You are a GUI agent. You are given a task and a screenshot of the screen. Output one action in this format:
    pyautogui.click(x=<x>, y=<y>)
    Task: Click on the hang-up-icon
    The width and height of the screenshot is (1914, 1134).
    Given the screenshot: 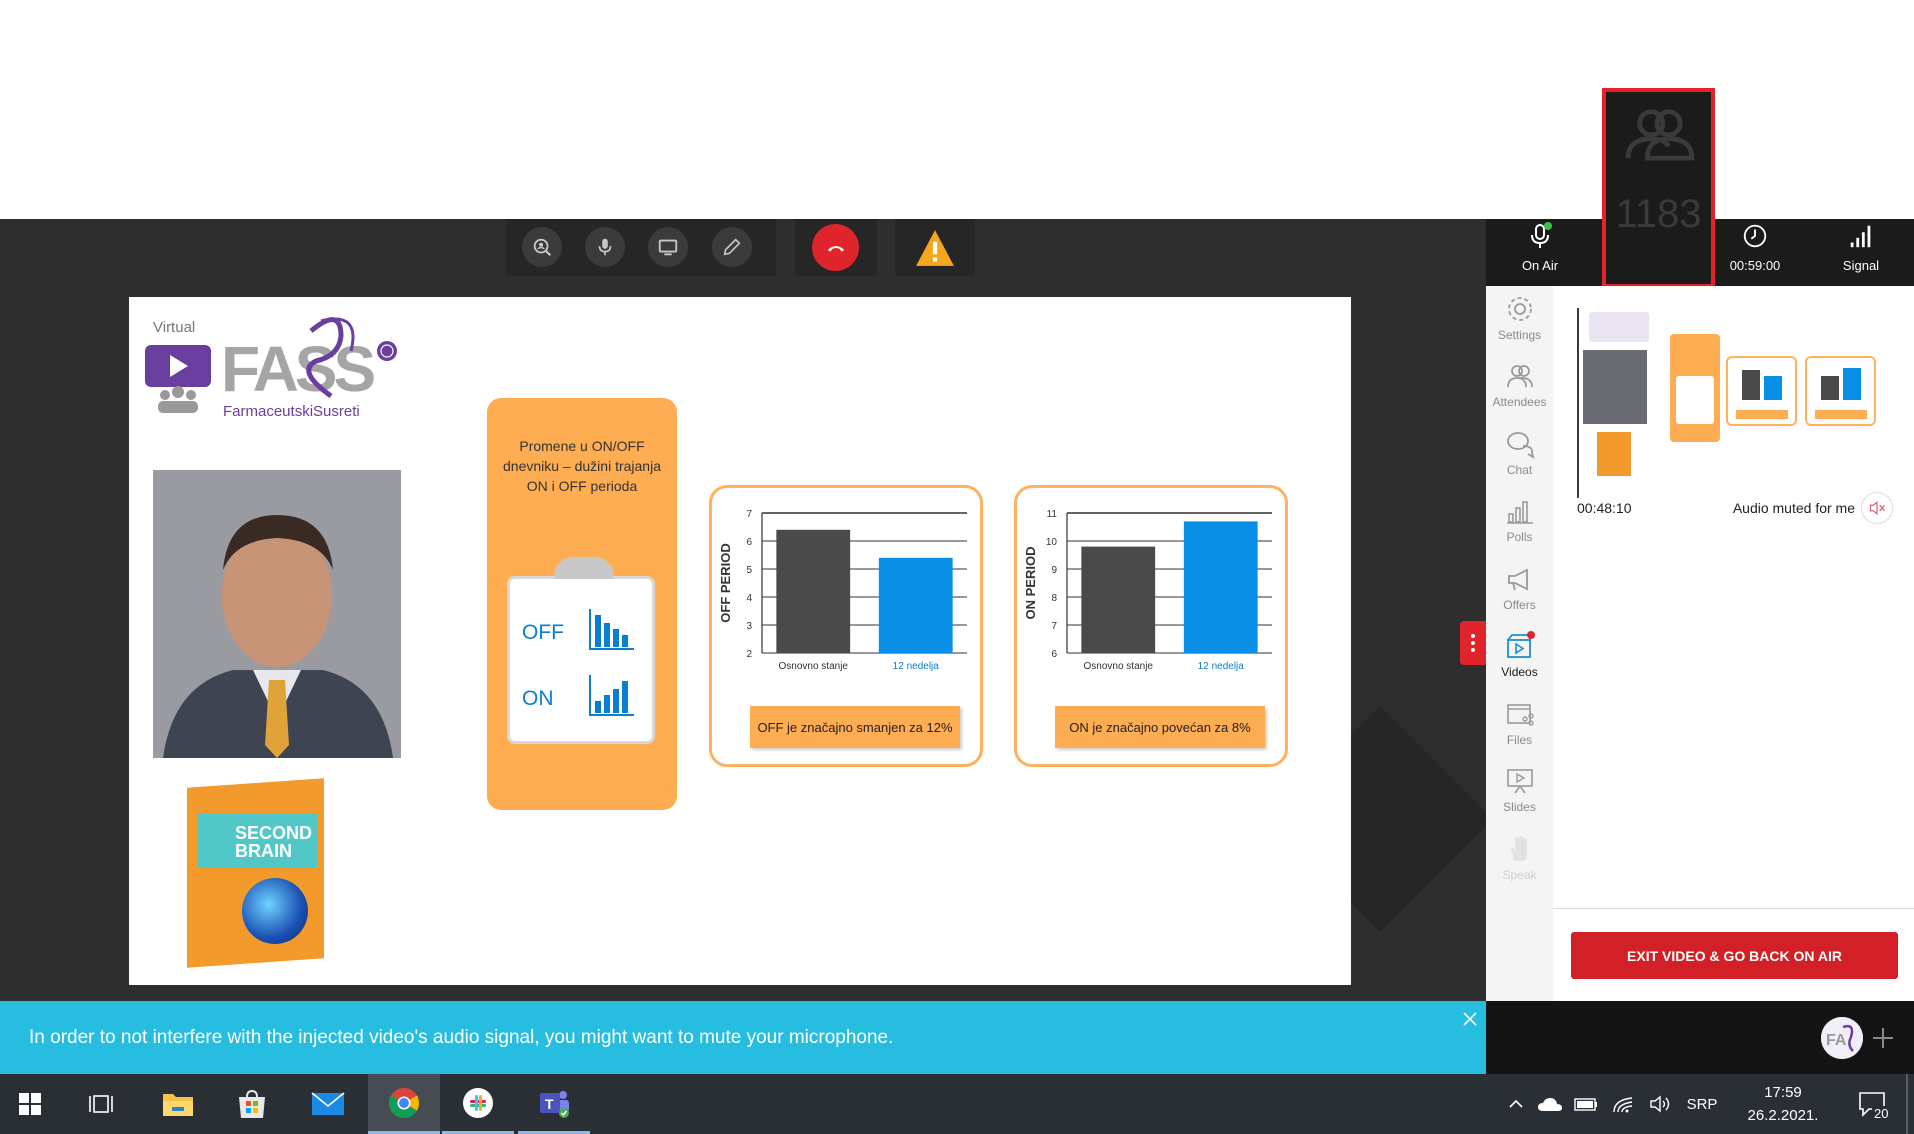 What is the action you would take?
    pyautogui.click(x=835, y=248)
    